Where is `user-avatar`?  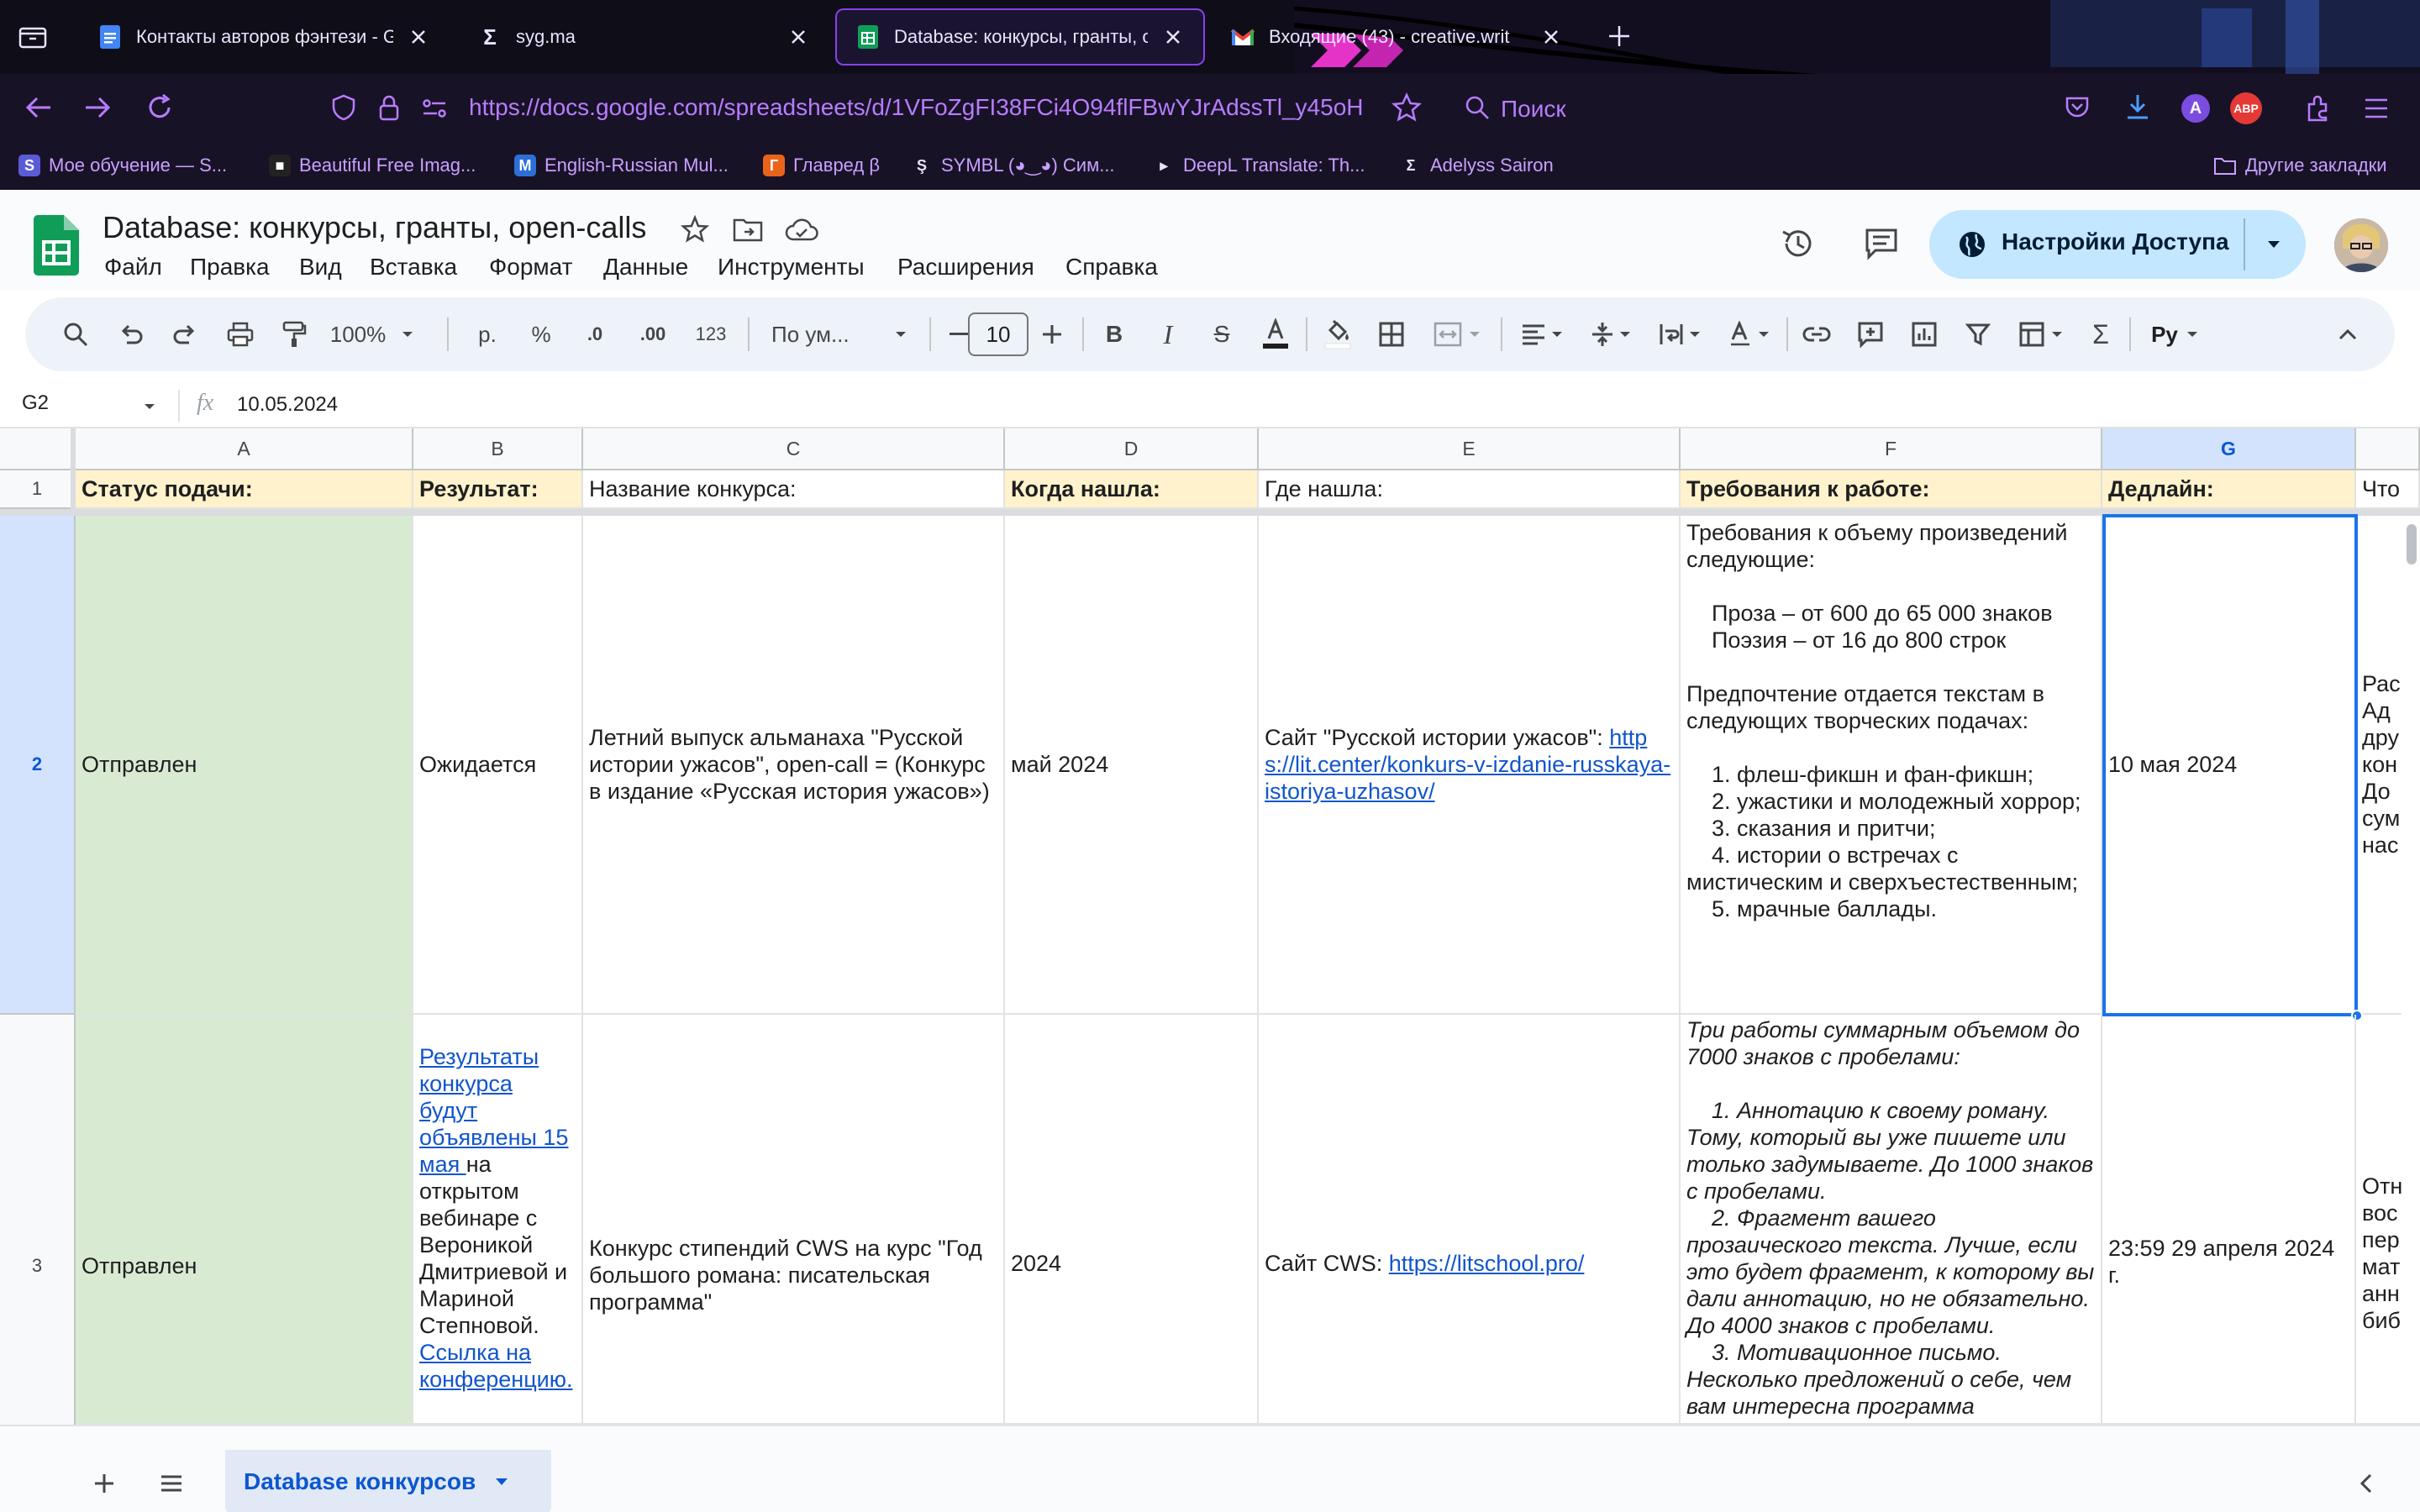 user-avatar is located at coordinates (2361, 245).